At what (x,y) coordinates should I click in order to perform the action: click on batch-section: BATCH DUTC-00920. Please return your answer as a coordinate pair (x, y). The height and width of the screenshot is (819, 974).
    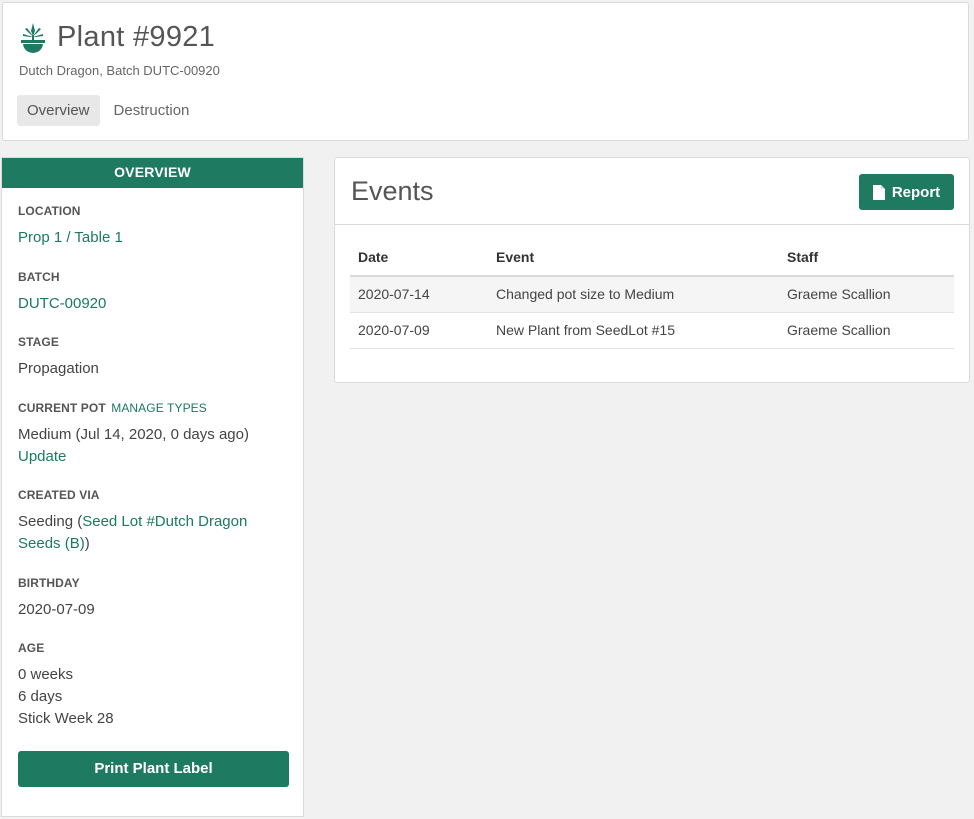
    Looking at the image, I should click on (155, 292).